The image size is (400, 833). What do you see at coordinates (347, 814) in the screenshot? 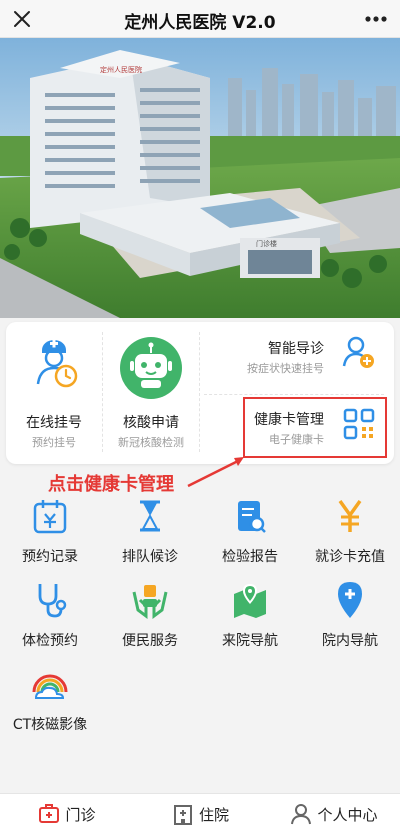
I see `tab-label: 个人中心` at bounding box center [347, 814].